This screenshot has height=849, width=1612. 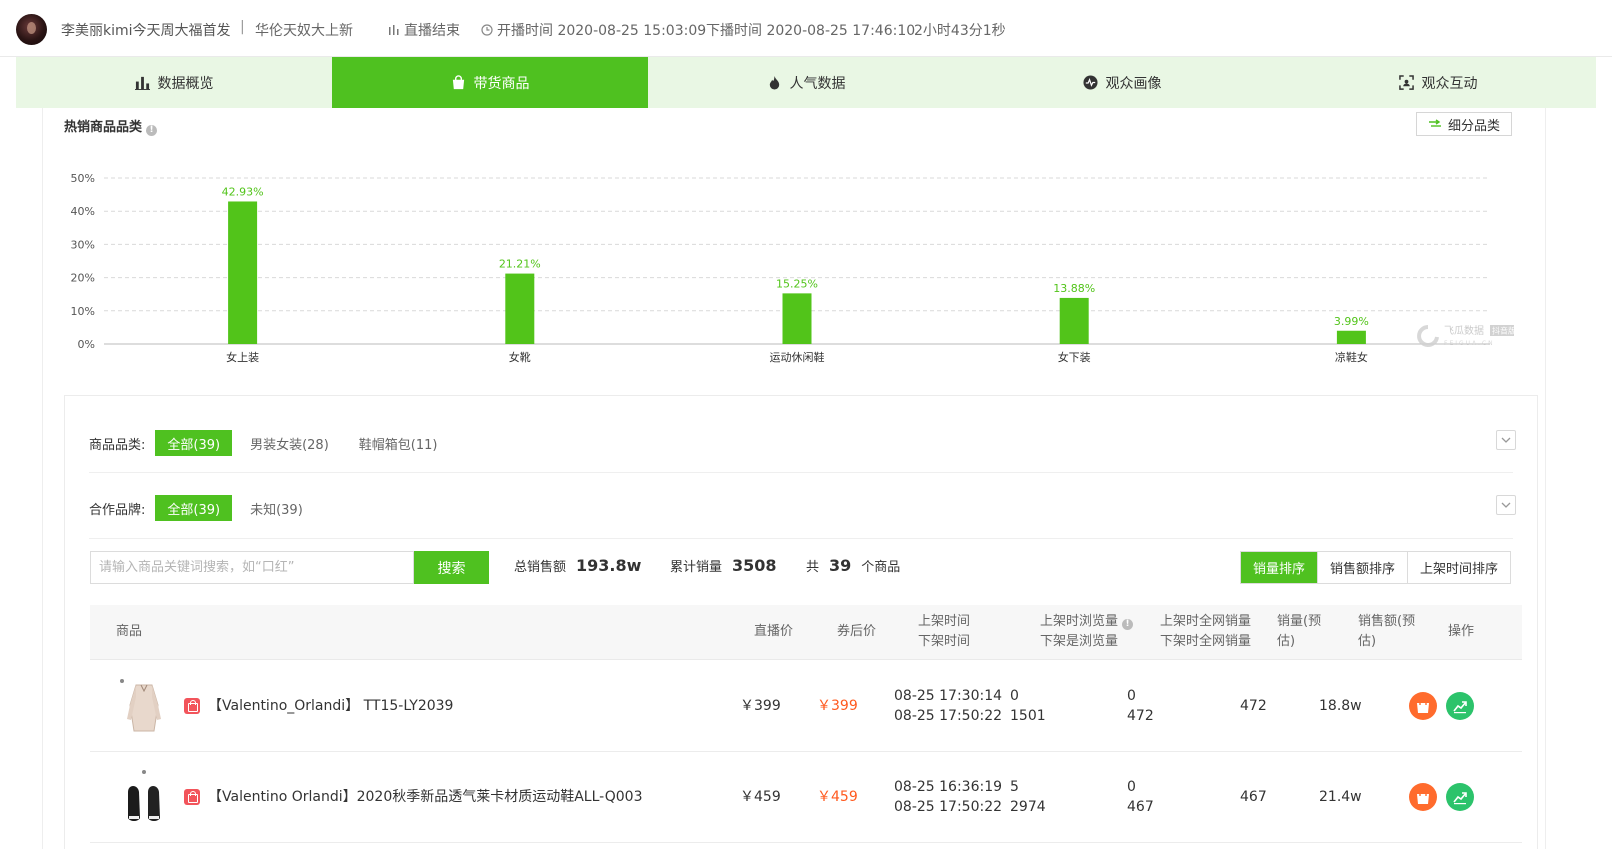 I want to click on tab-label: 带货商品, so click(x=501, y=83).